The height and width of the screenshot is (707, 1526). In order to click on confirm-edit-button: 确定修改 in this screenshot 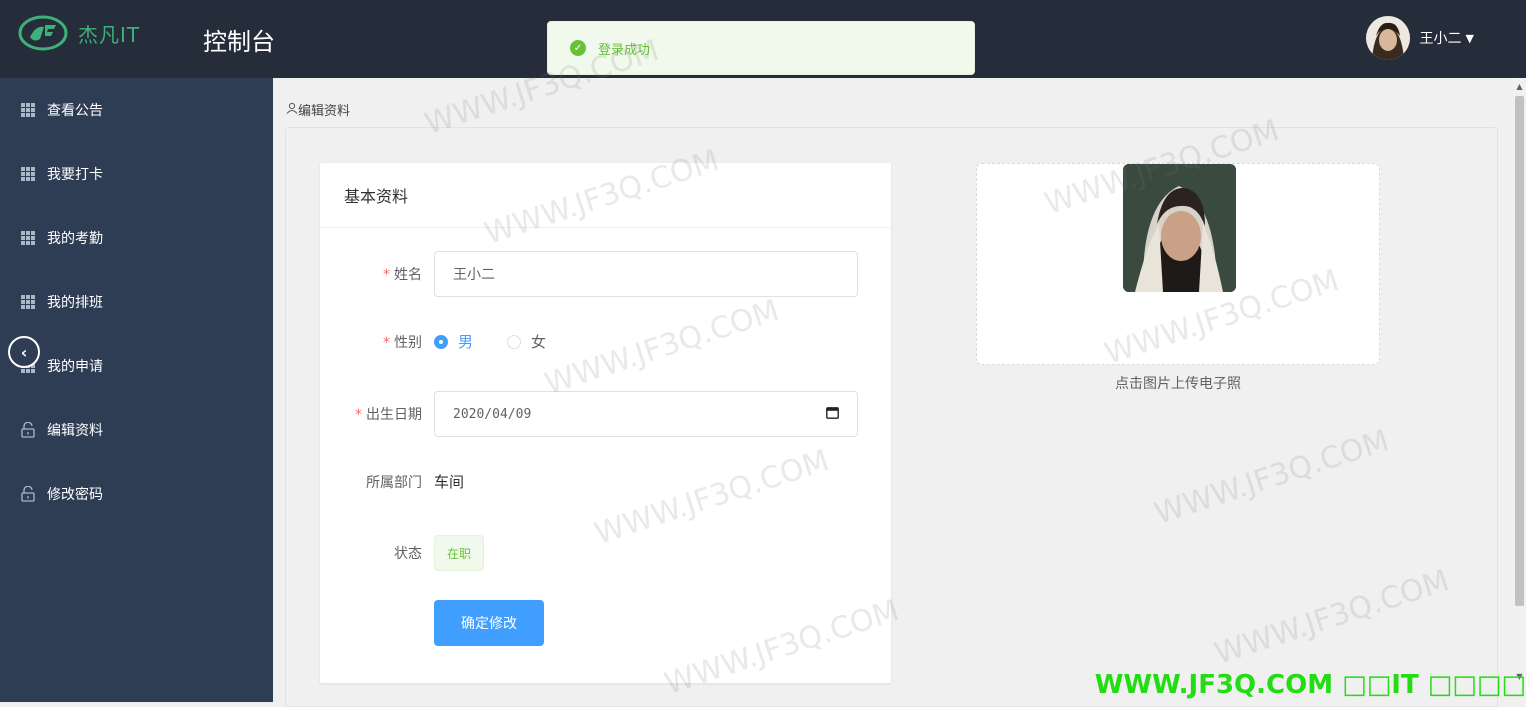, I will do `click(489, 623)`.